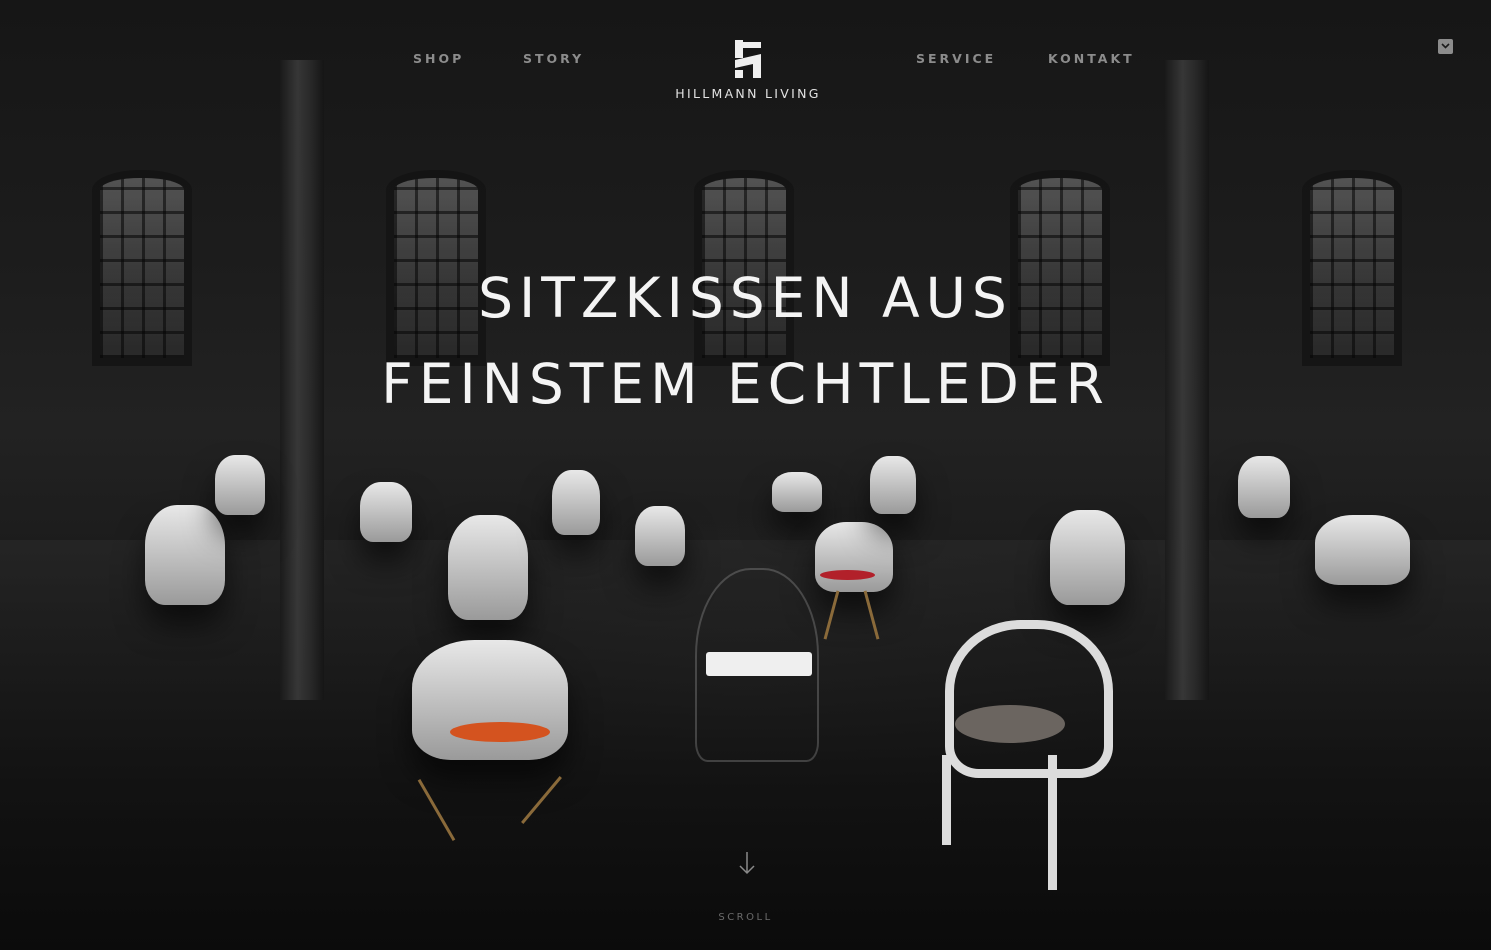 This screenshot has width=1491, height=950. I want to click on grey-cushion, so click(1010, 724).